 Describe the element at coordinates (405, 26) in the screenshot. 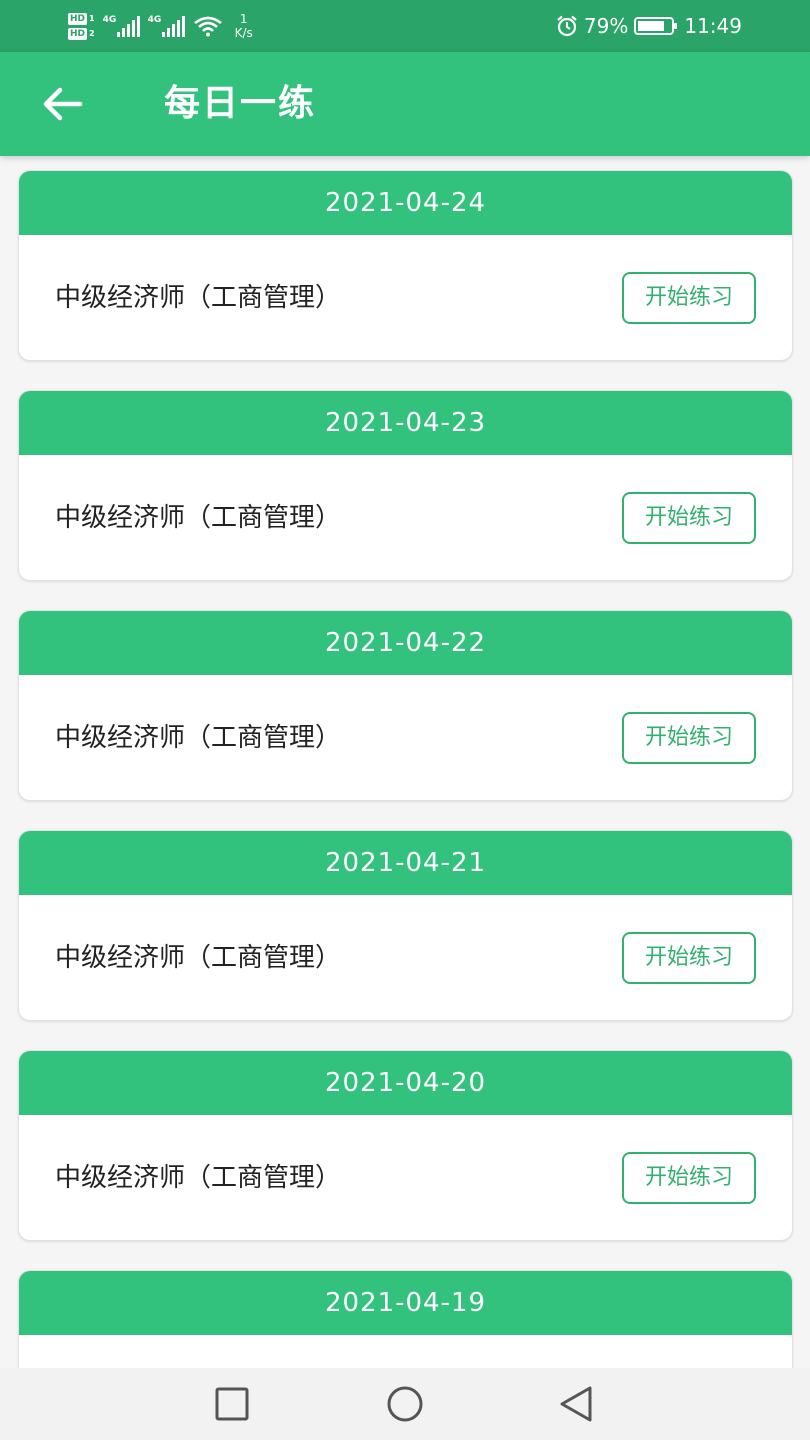

I see `status-bar: HD 1 HD 2 4G 4G 1 K/s 79% 11:49` at that location.